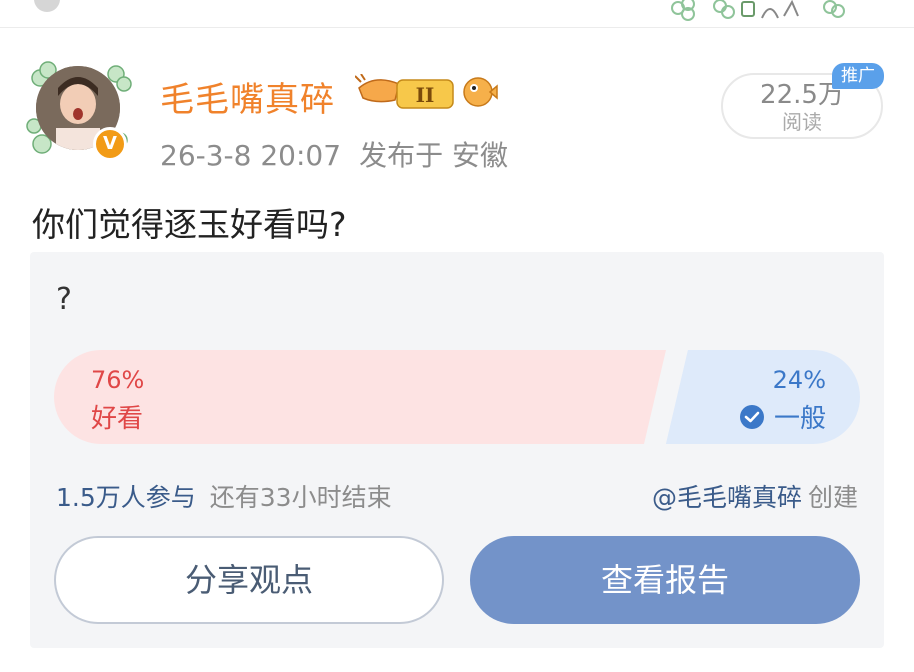 This screenshot has width=914, height=672. What do you see at coordinates (433, 155) in the screenshot?
I see `post-location: 发布于 安徽` at bounding box center [433, 155].